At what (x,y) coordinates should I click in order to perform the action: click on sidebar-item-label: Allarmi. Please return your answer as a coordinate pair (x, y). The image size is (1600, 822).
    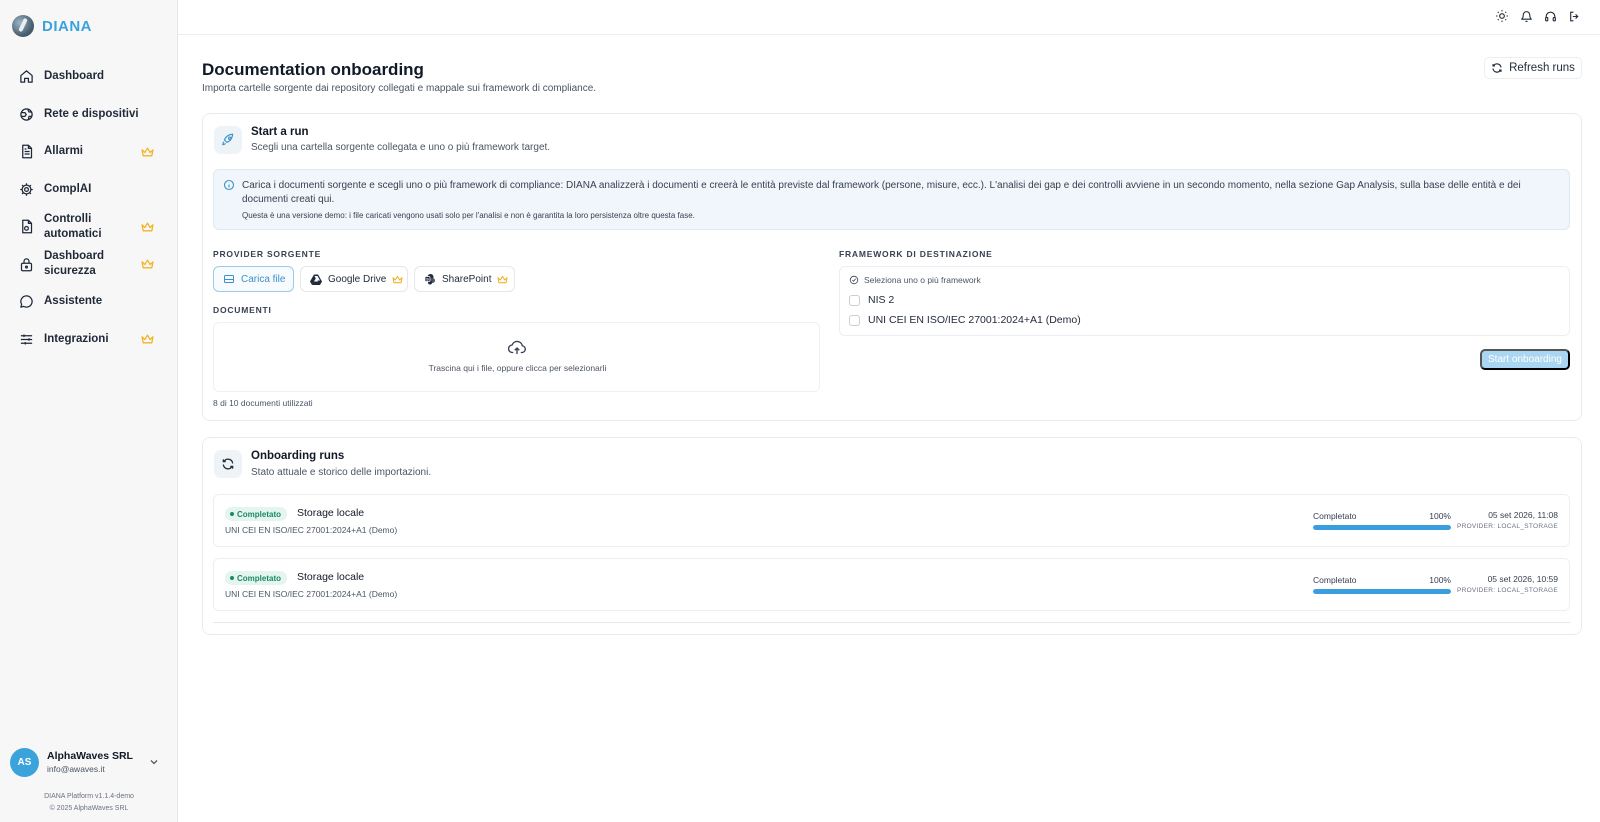
    Looking at the image, I should click on (63, 151).